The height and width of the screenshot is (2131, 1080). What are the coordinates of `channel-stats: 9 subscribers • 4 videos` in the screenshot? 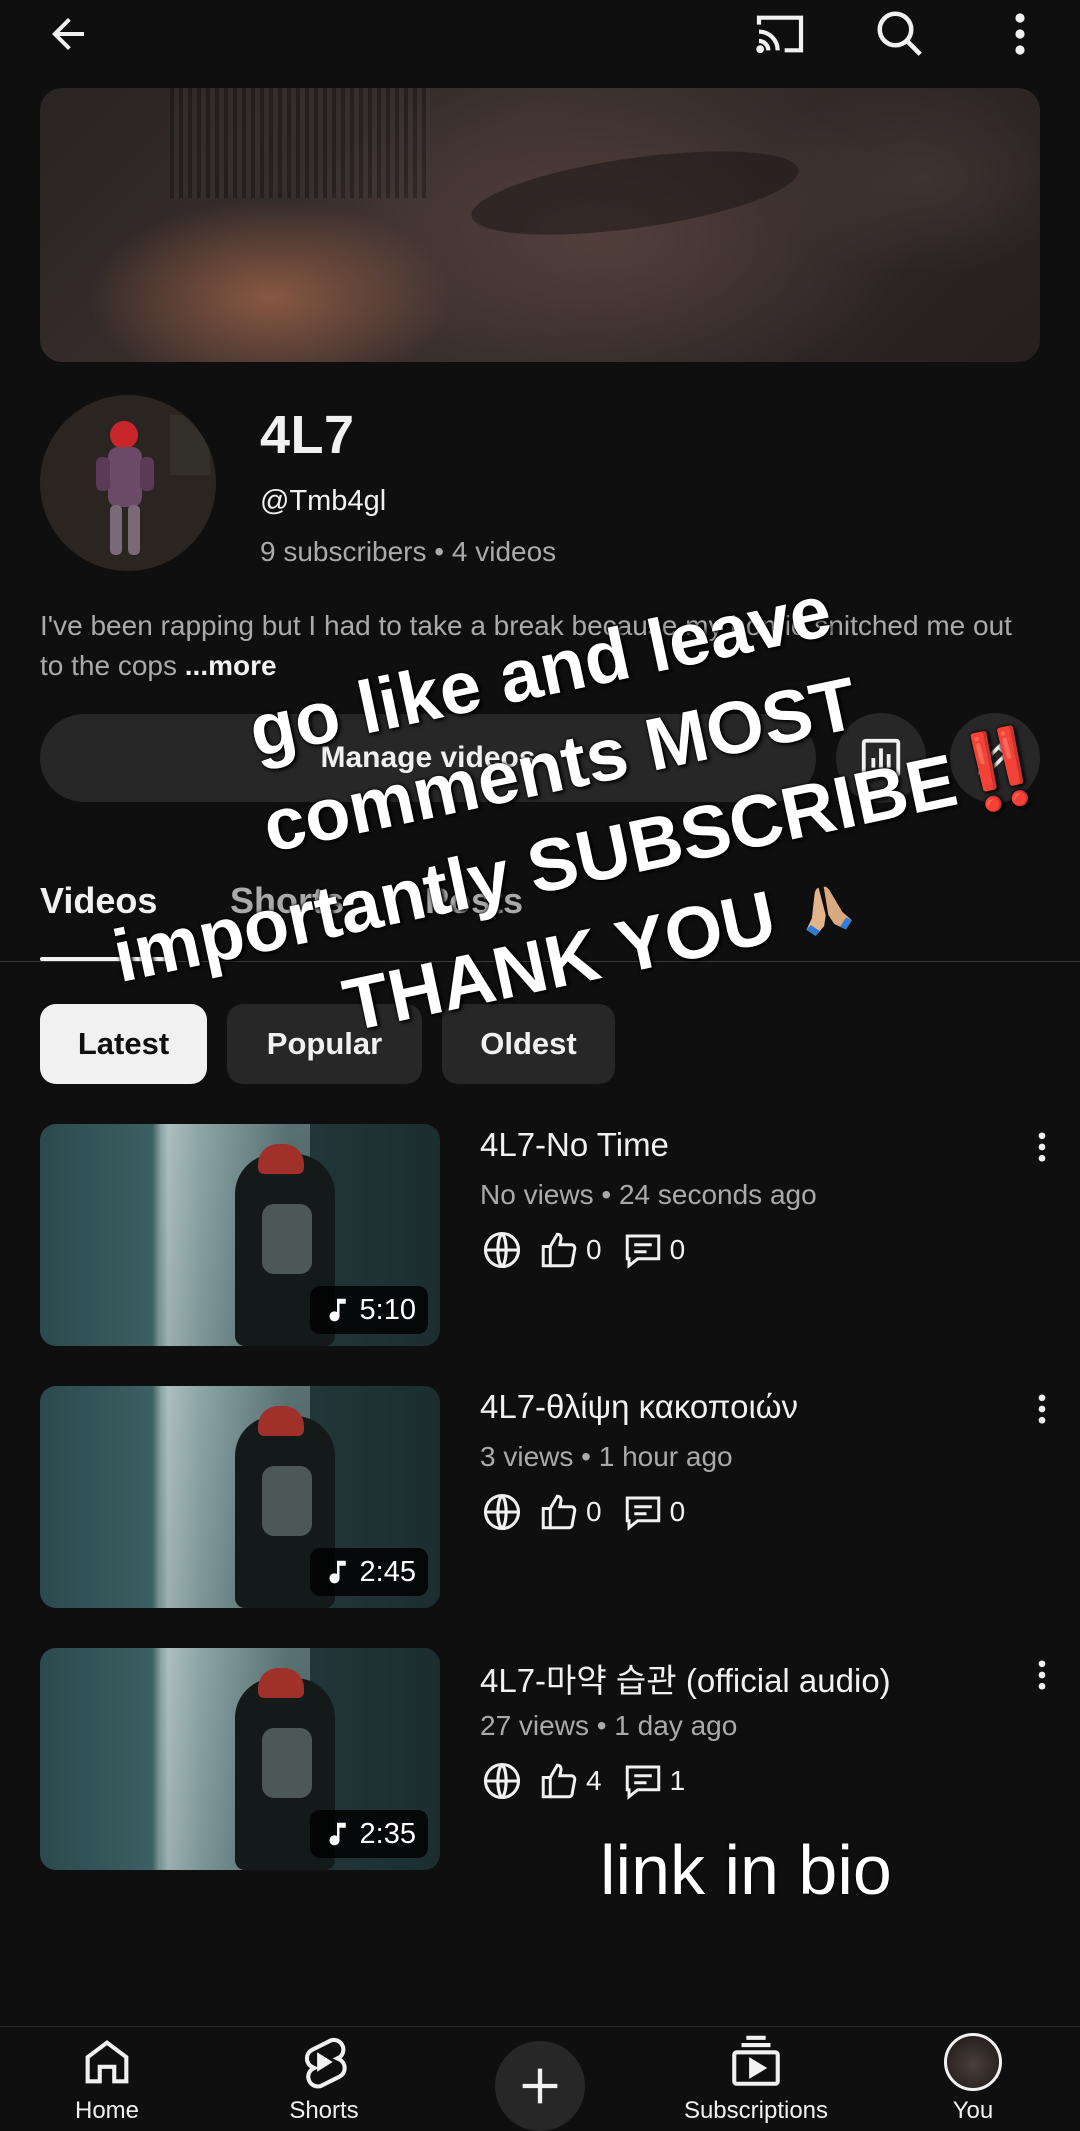 It's located at (408, 551).